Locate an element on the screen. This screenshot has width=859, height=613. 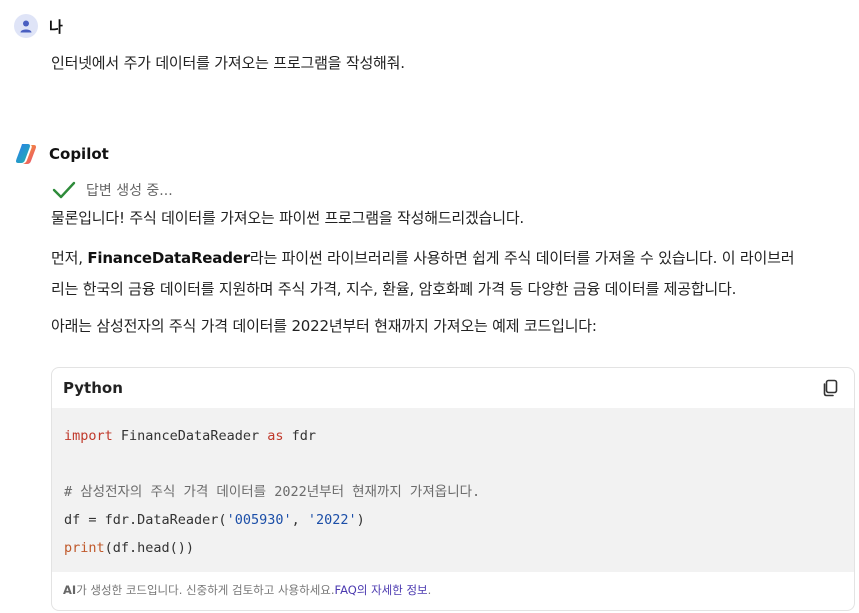
code-module: FinanceDataReader is located at coordinates (190, 436).